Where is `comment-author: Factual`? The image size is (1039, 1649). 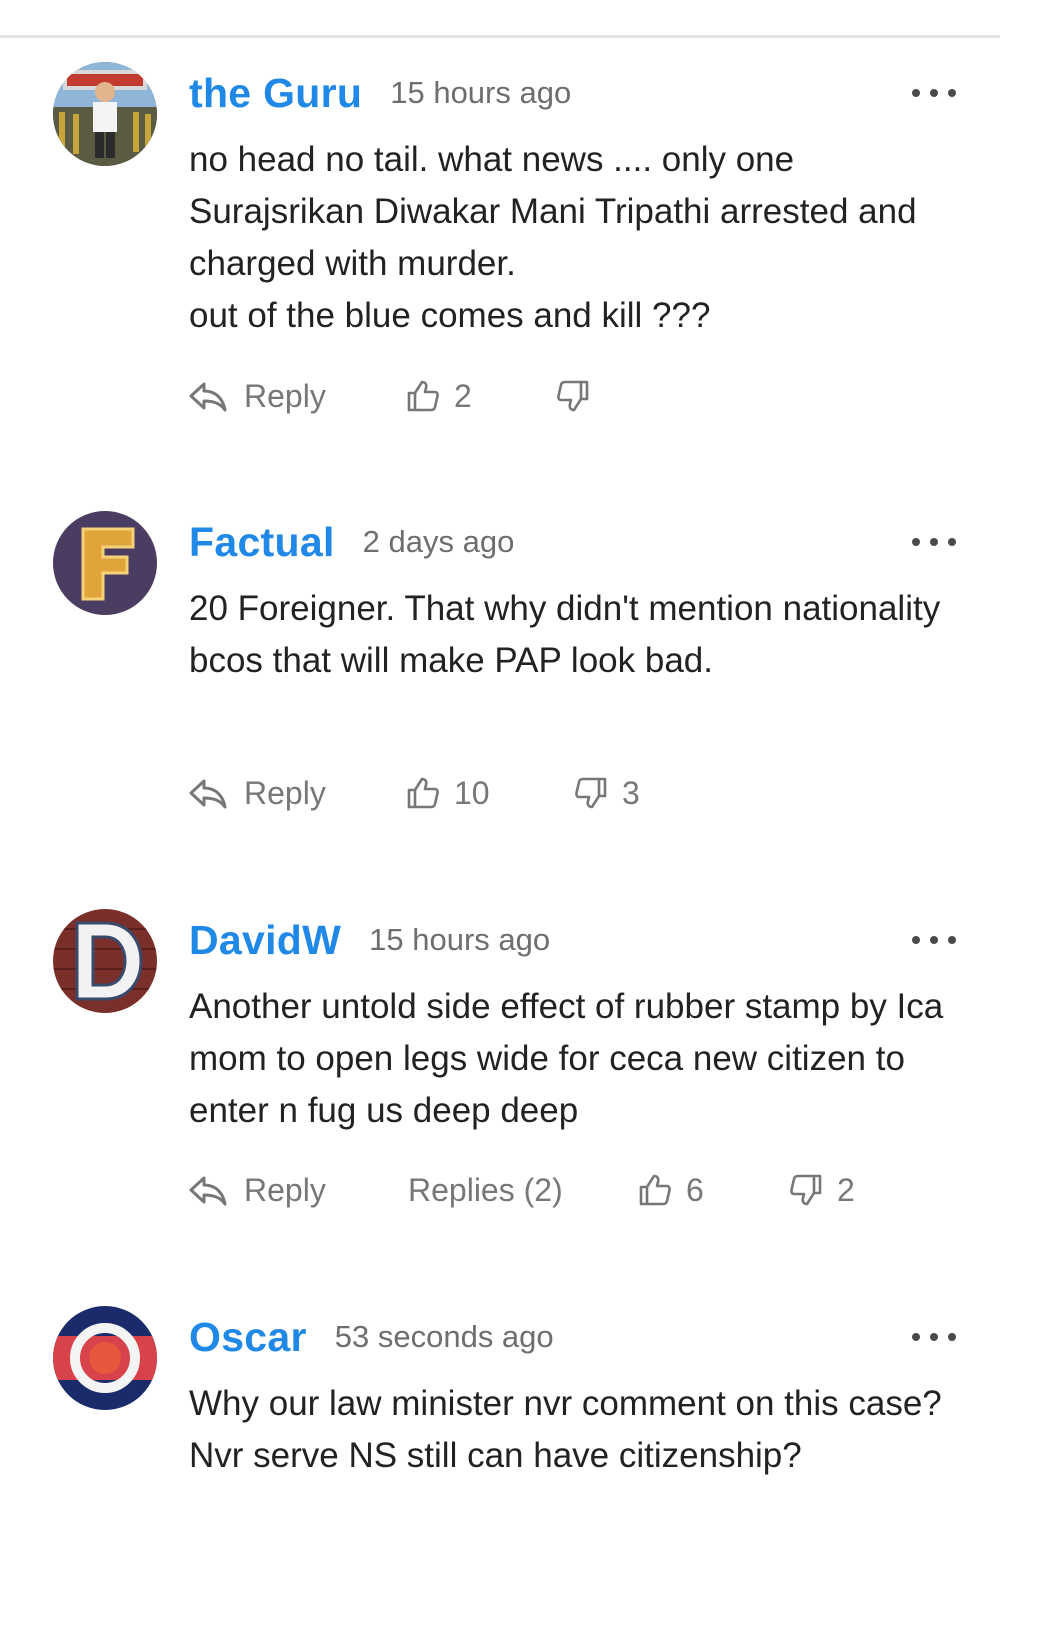 comment-author: Factual is located at coordinates (262, 542).